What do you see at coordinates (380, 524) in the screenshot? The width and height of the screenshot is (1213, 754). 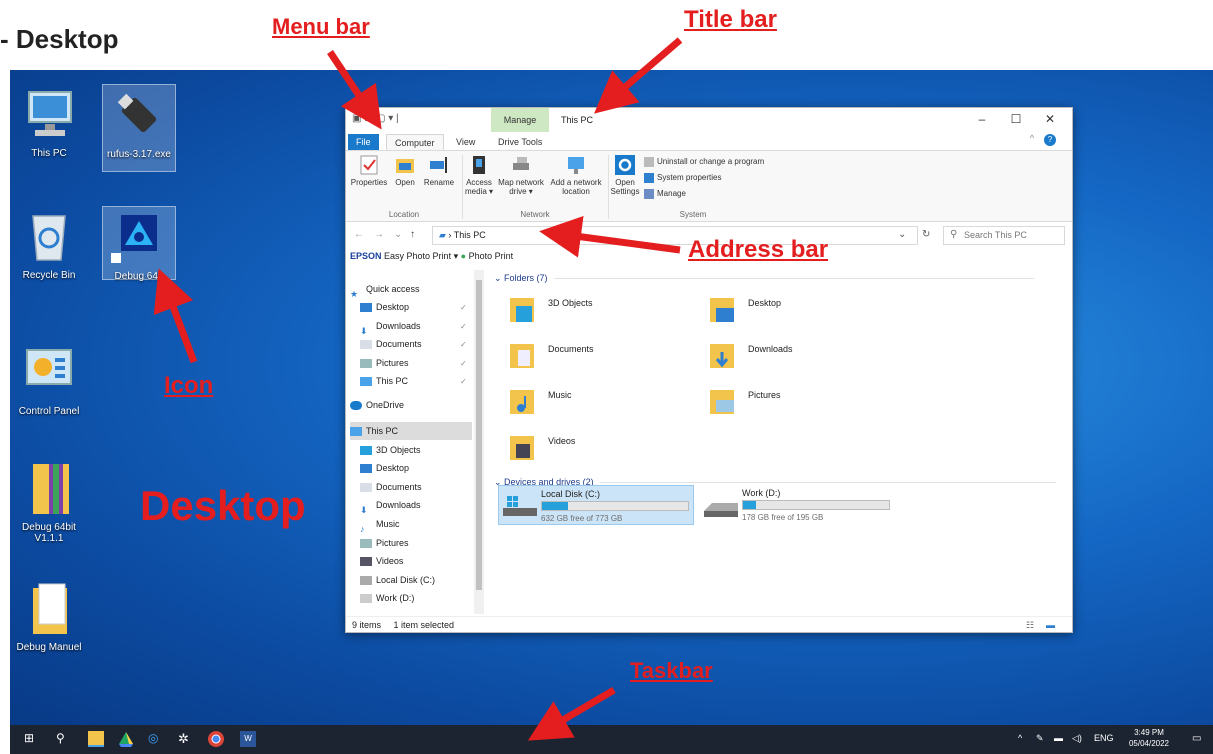 I see `nav-music: ♪Music` at bounding box center [380, 524].